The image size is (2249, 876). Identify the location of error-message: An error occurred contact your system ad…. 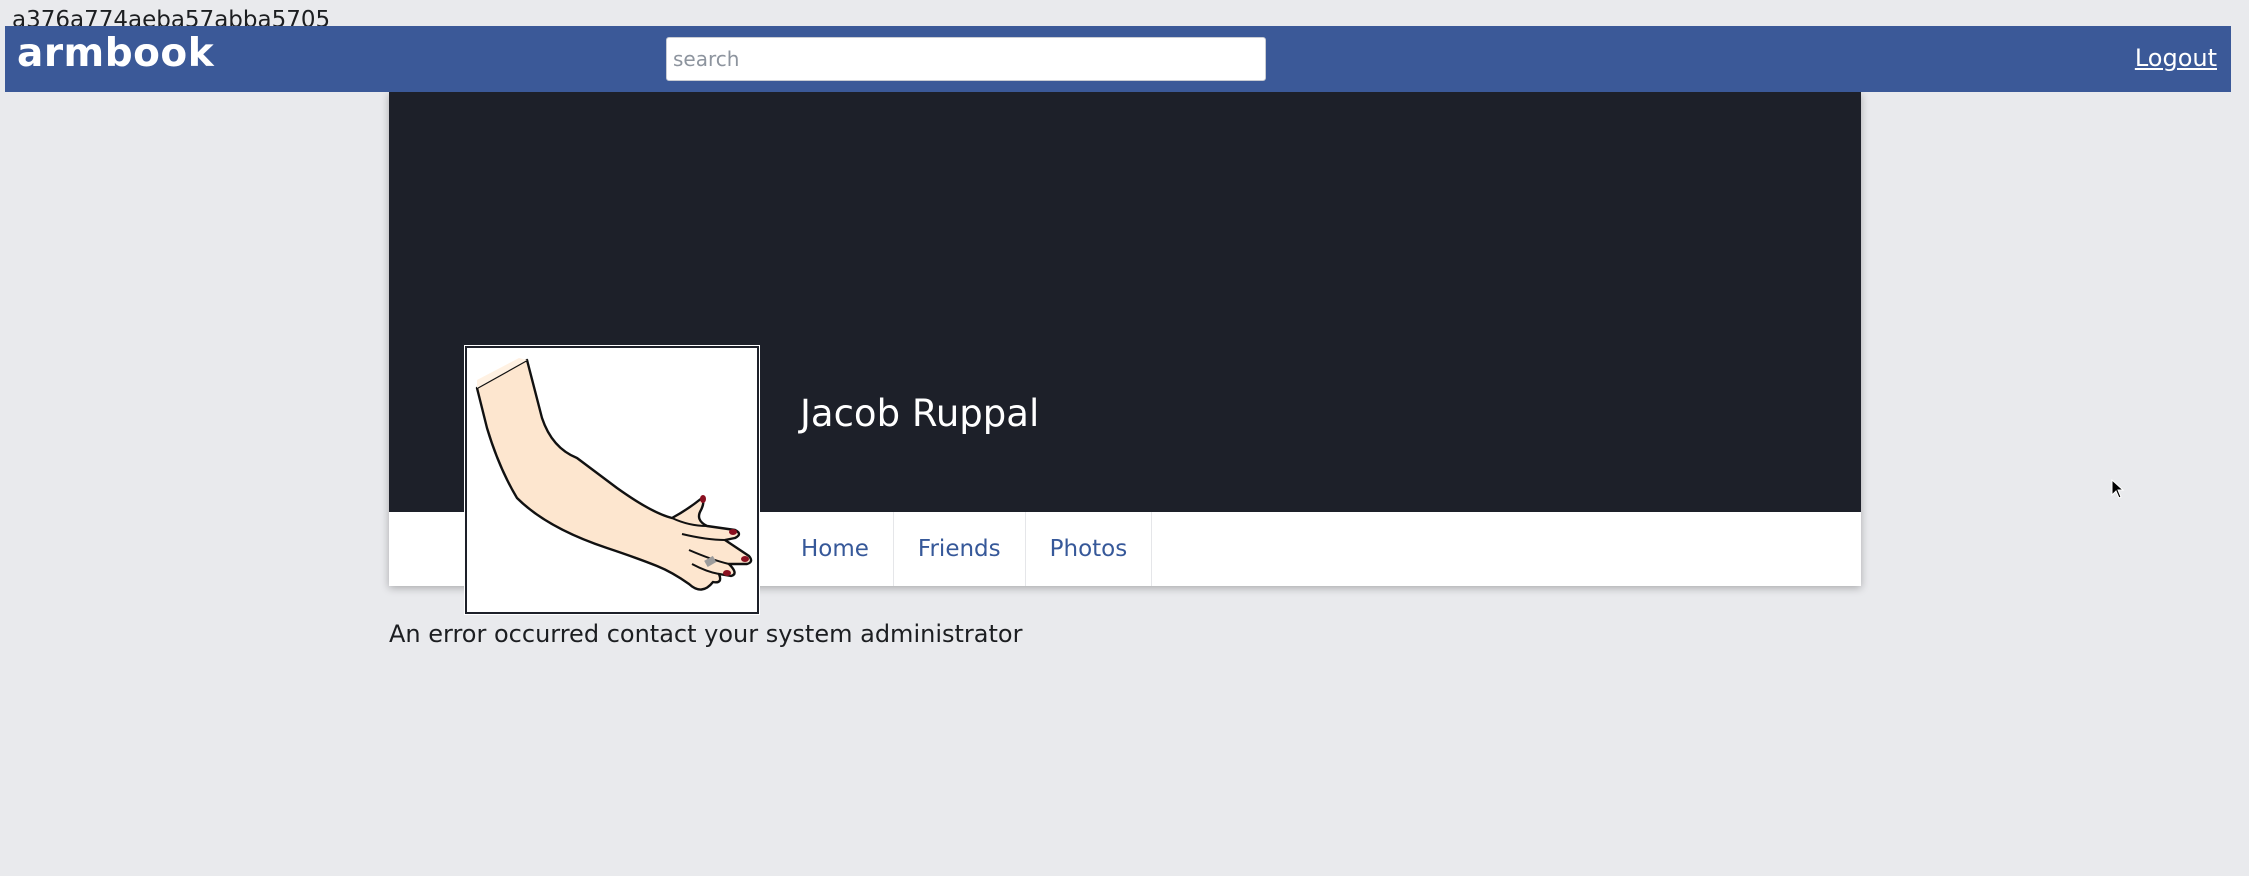
(706, 634).